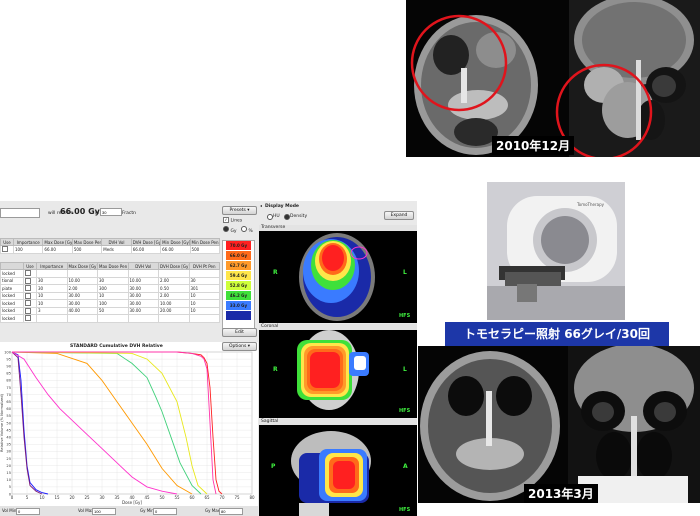 The height and width of the screenshot is (516, 700). I want to click on gy-min-input, so click(165, 511).